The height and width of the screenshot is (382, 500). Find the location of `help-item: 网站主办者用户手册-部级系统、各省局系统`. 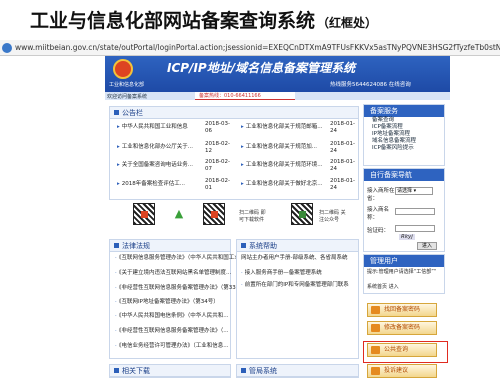

help-item: 网站主办者用户手册-部级系统、各省局系统 is located at coordinates (294, 258).